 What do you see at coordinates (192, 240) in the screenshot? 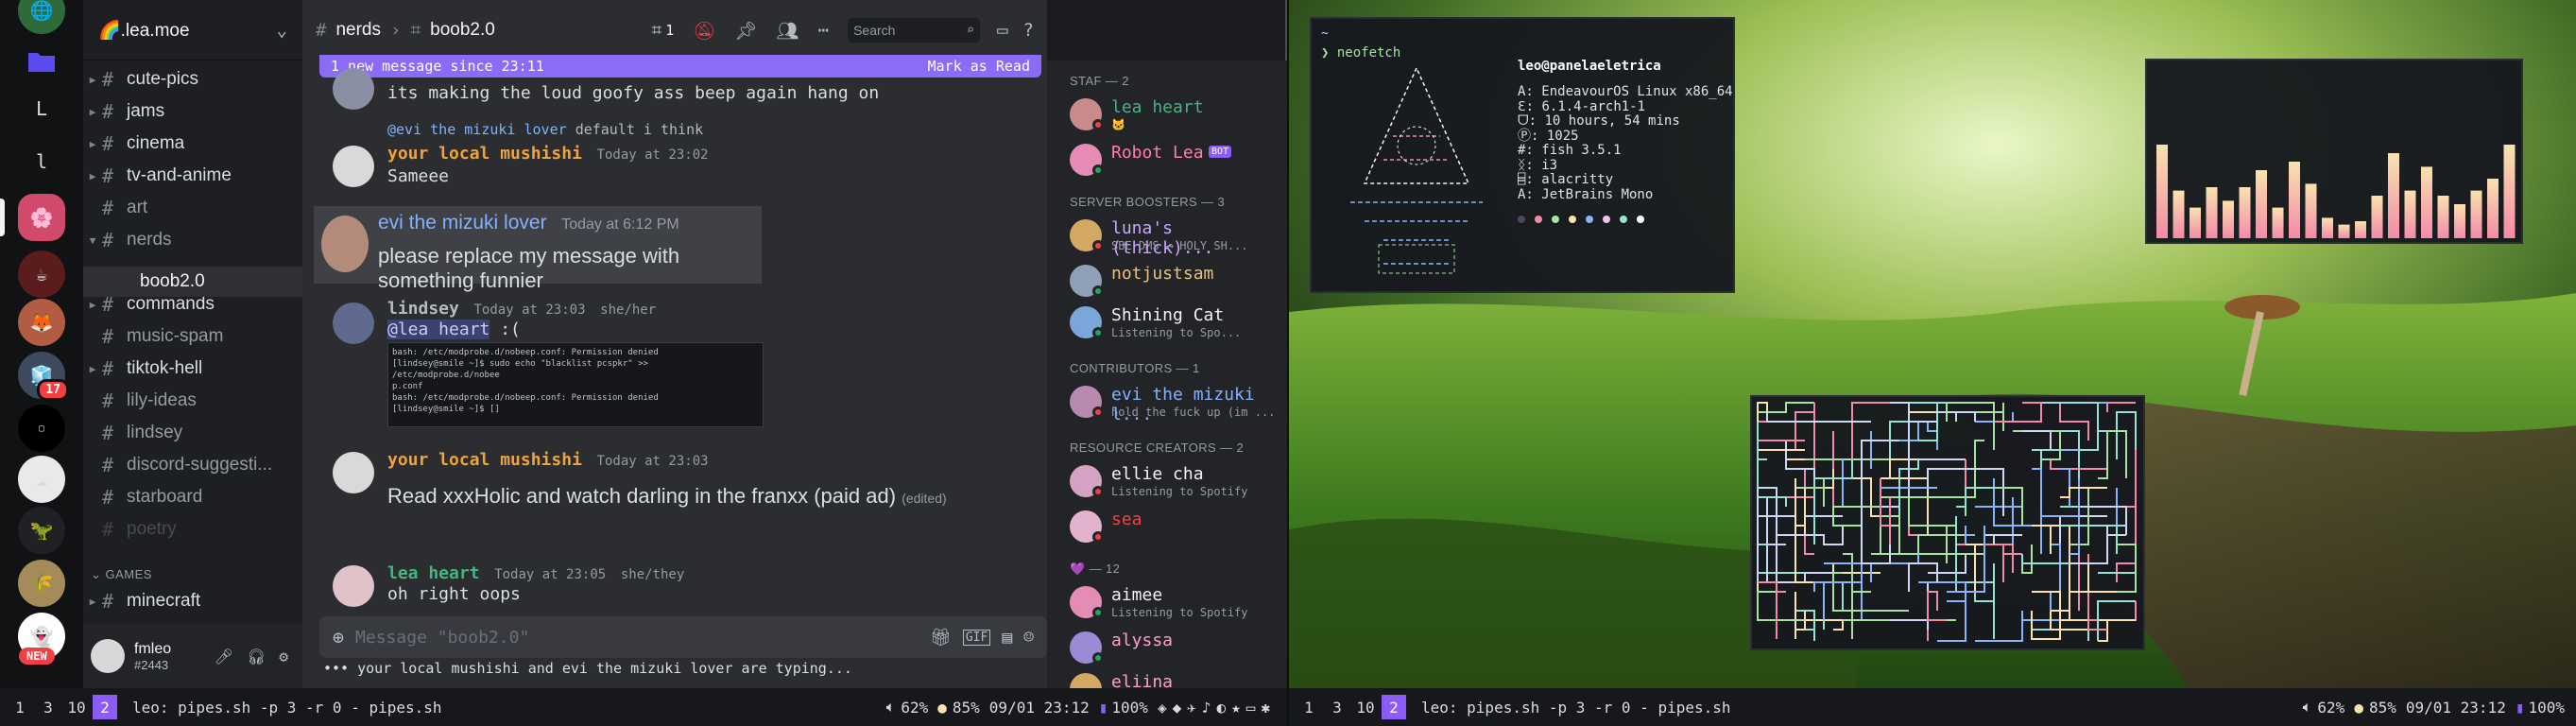
I see `channel-item: ▼ # nerds` at bounding box center [192, 240].